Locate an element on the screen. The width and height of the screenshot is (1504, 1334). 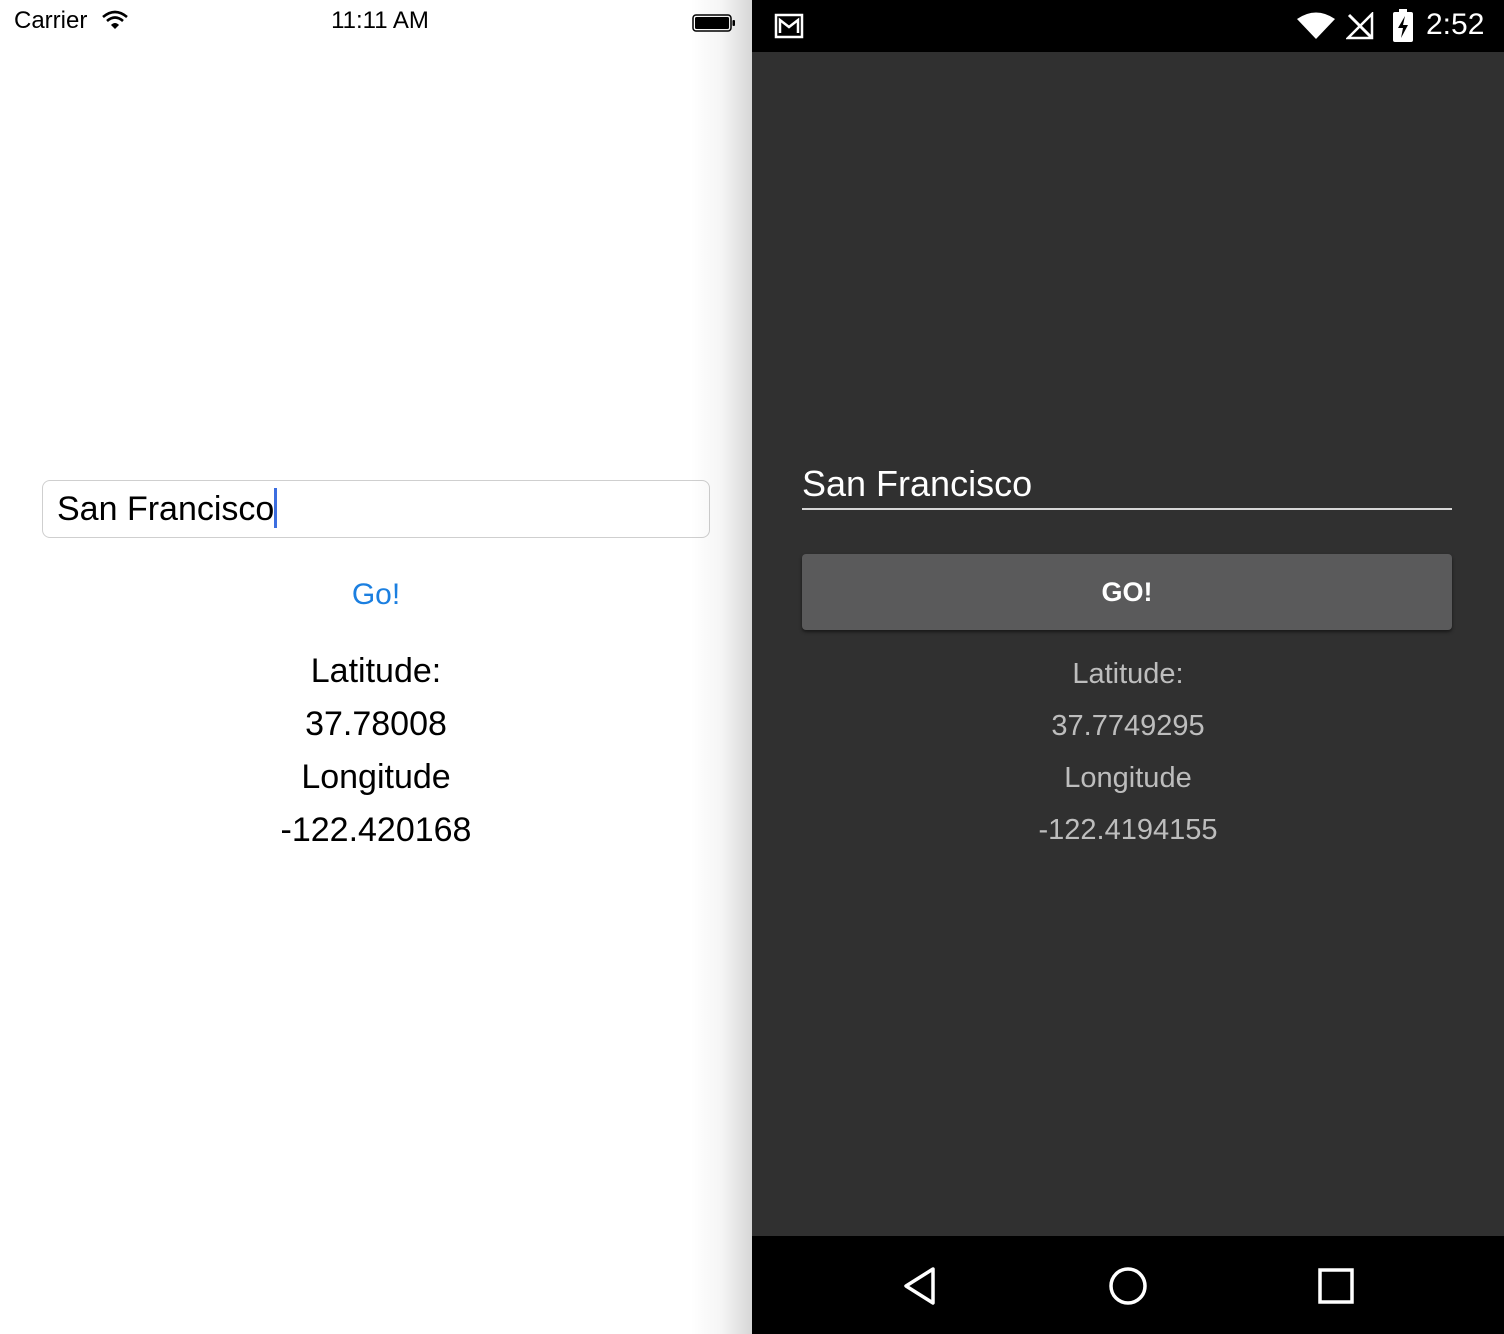
wifi-icon is located at coordinates (1316, 26).